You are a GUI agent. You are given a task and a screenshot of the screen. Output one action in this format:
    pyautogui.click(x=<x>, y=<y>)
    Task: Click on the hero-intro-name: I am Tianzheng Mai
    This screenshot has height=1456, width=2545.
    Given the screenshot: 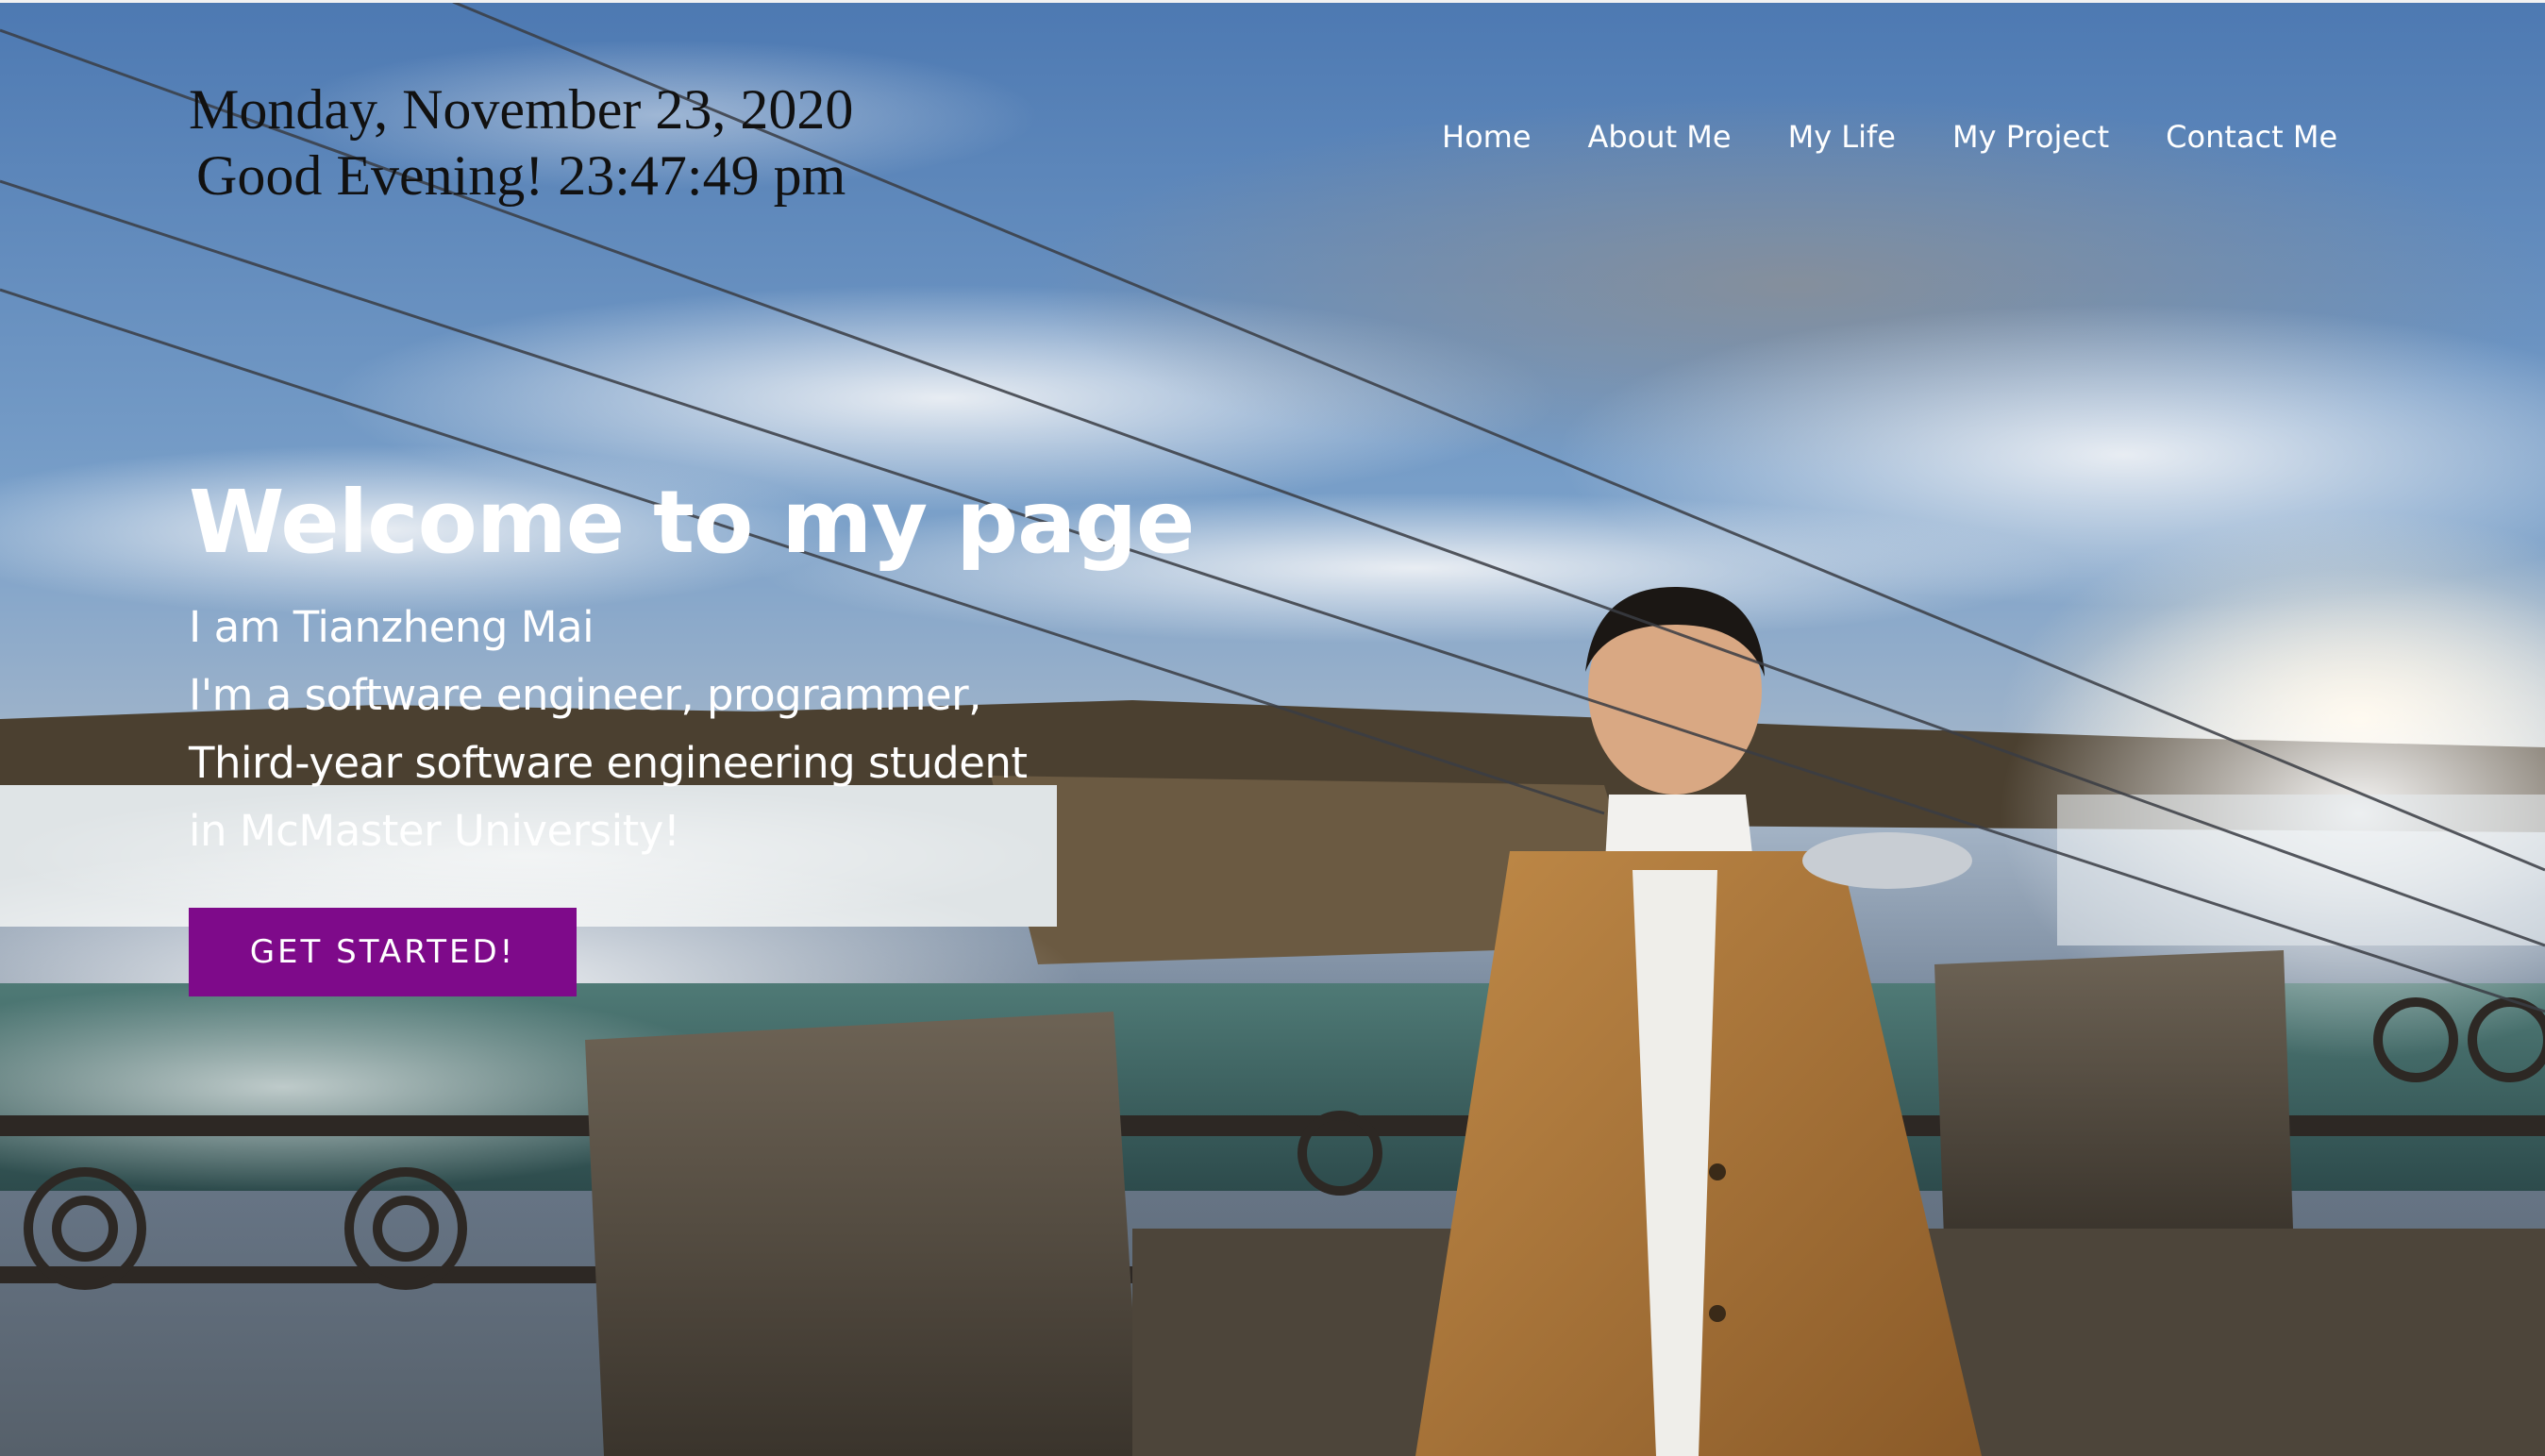 What is the action you would take?
    pyautogui.click(x=391, y=627)
    